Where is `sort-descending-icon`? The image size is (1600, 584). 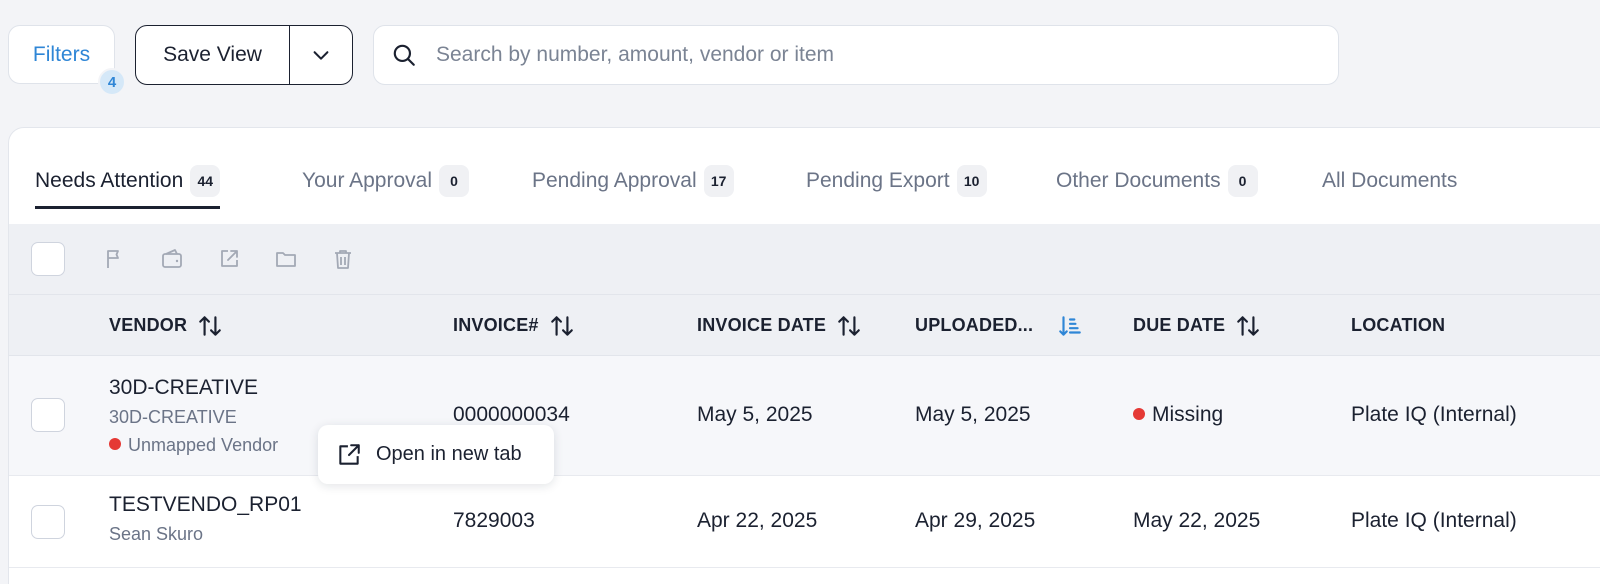
sort-descending-icon is located at coordinates (1070, 326).